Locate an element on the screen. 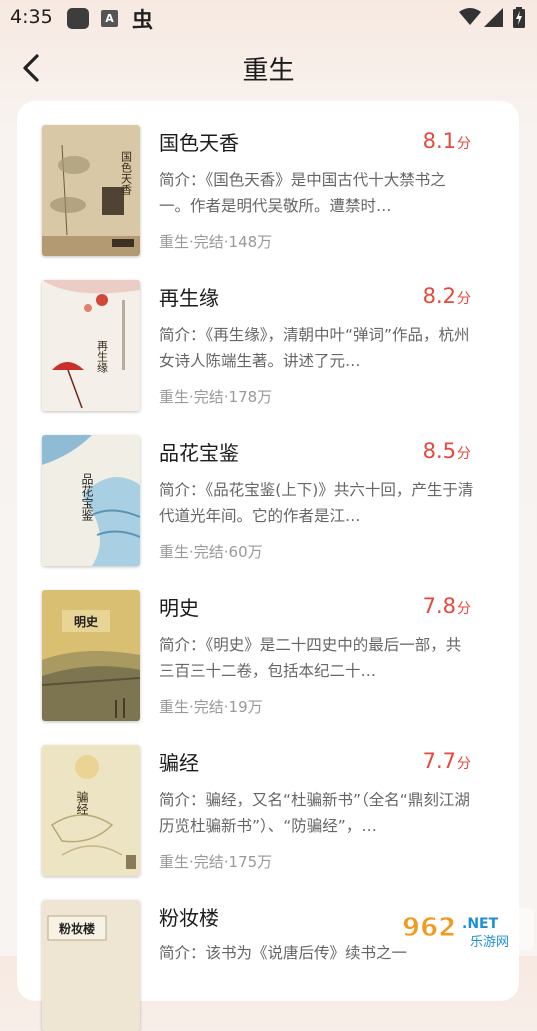 The image size is (537, 1031). cover-title: 骗经 is located at coordinates (82, 802).